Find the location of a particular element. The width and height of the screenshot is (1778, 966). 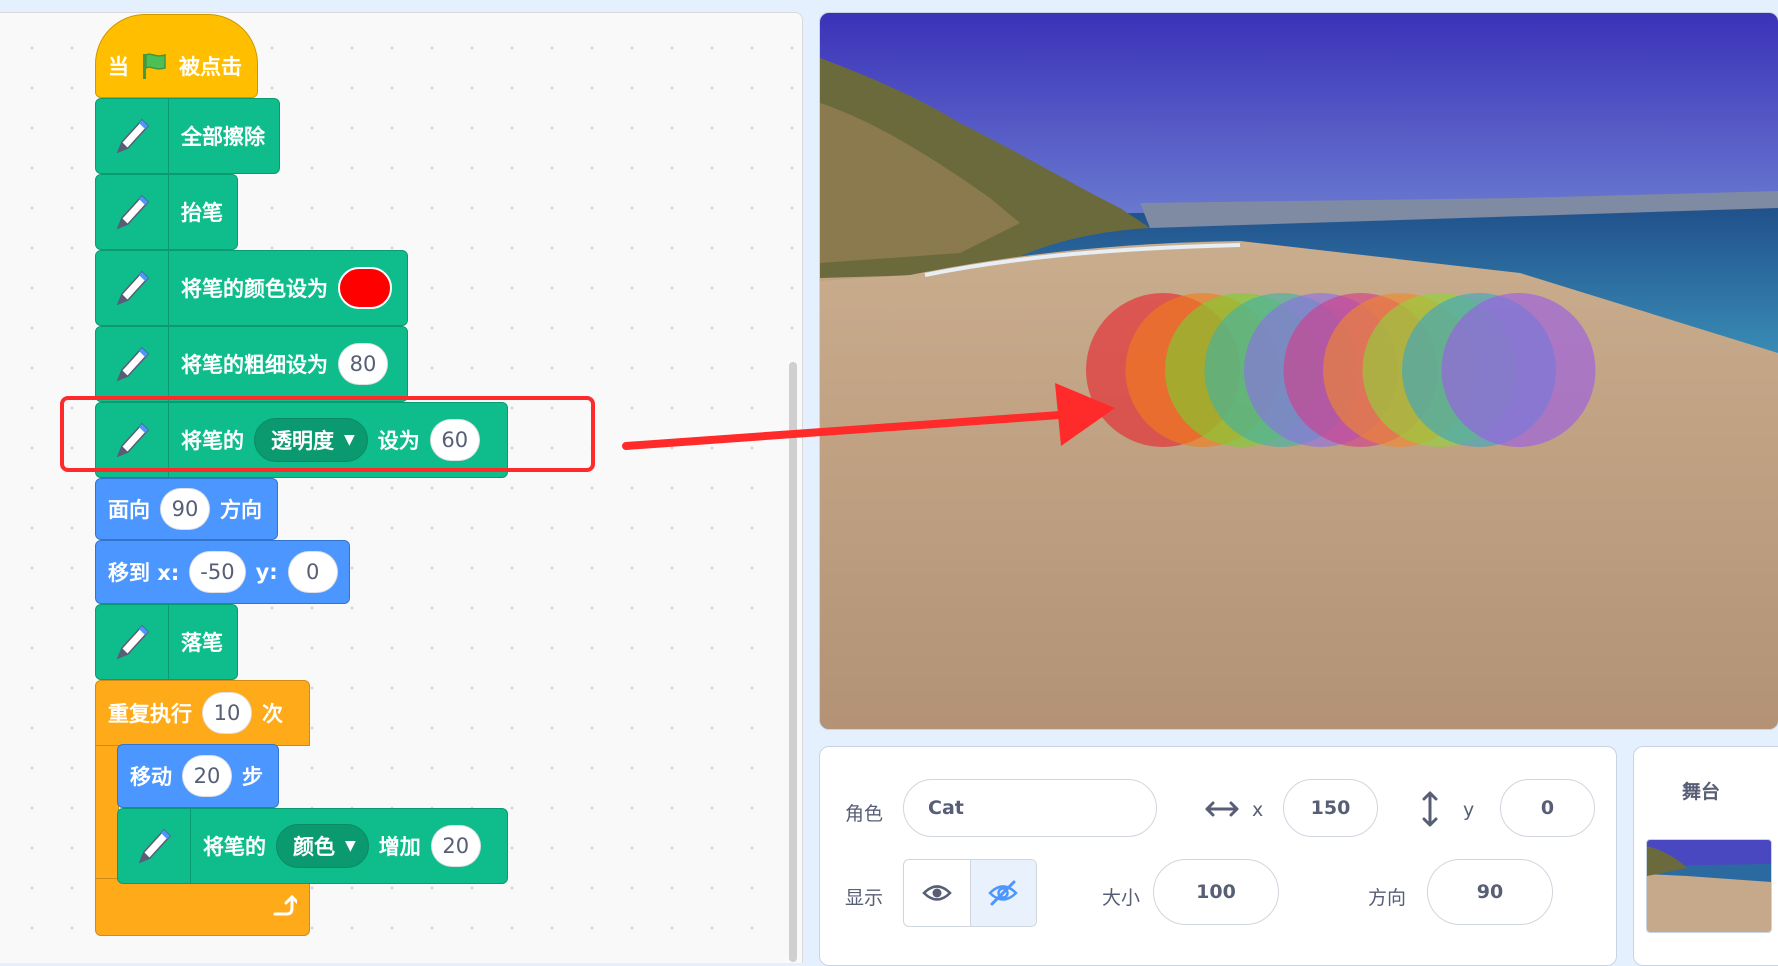

sprite-y-value: 0 is located at coordinates (1547, 808).